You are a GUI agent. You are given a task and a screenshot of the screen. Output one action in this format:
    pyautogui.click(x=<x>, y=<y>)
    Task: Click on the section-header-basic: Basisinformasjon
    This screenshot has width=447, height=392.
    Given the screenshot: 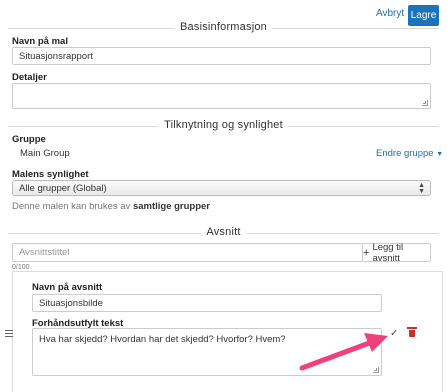 What is the action you would take?
    pyautogui.click(x=223, y=28)
    